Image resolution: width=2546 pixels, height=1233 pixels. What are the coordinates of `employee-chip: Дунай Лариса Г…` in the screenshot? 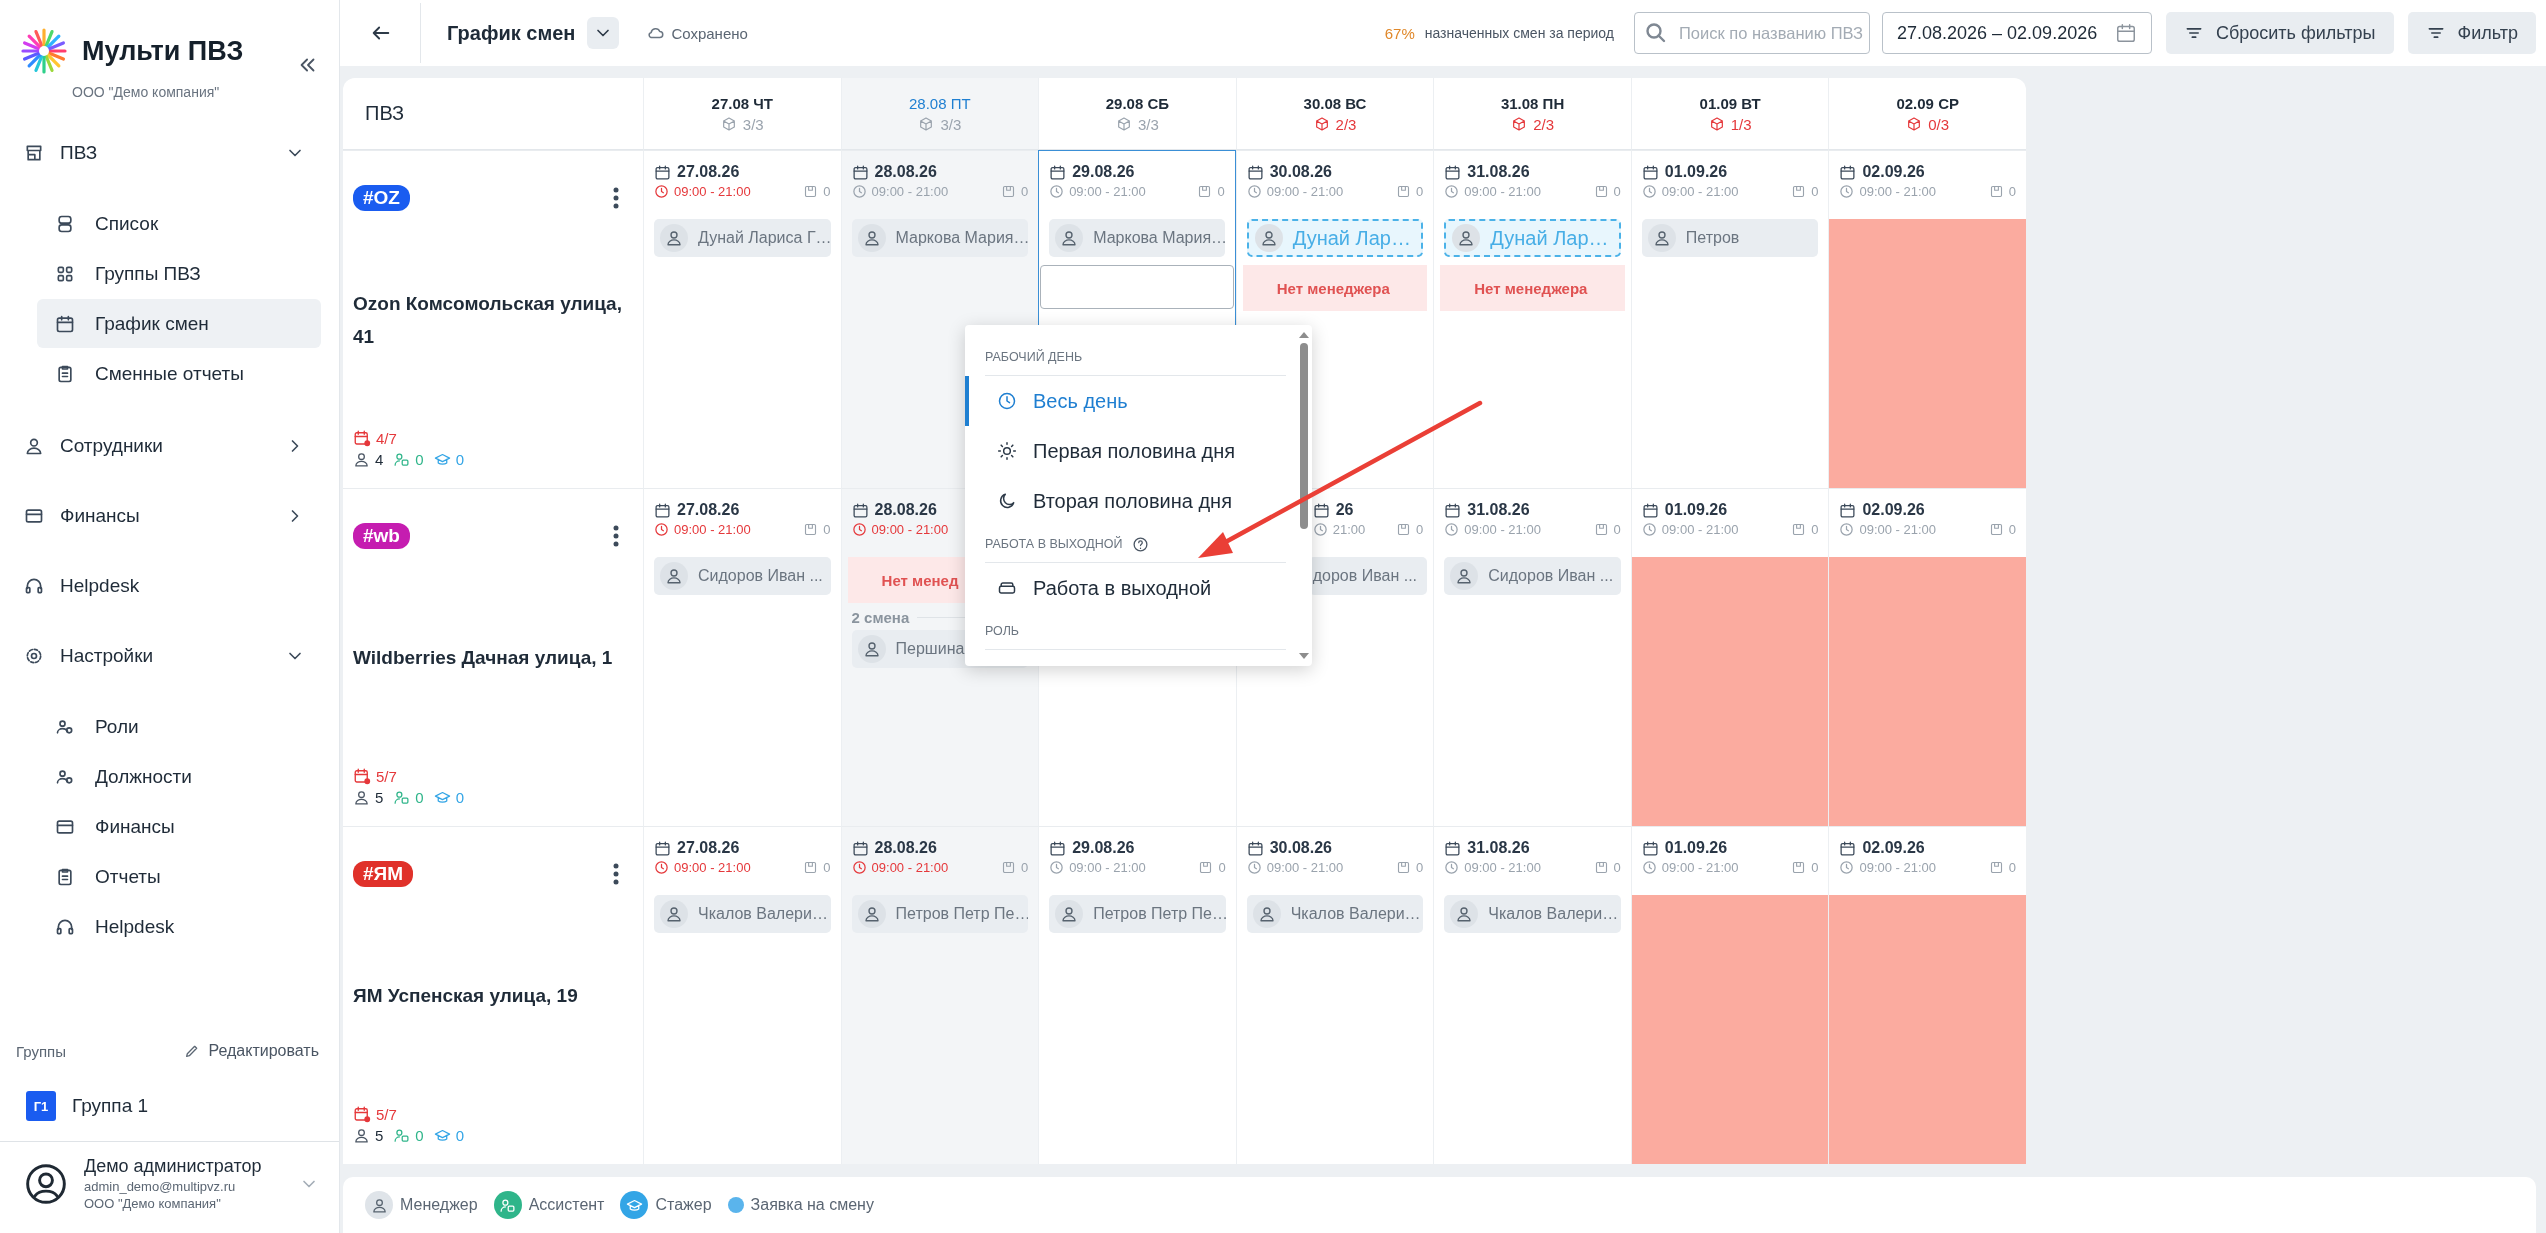 It's located at (742, 238).